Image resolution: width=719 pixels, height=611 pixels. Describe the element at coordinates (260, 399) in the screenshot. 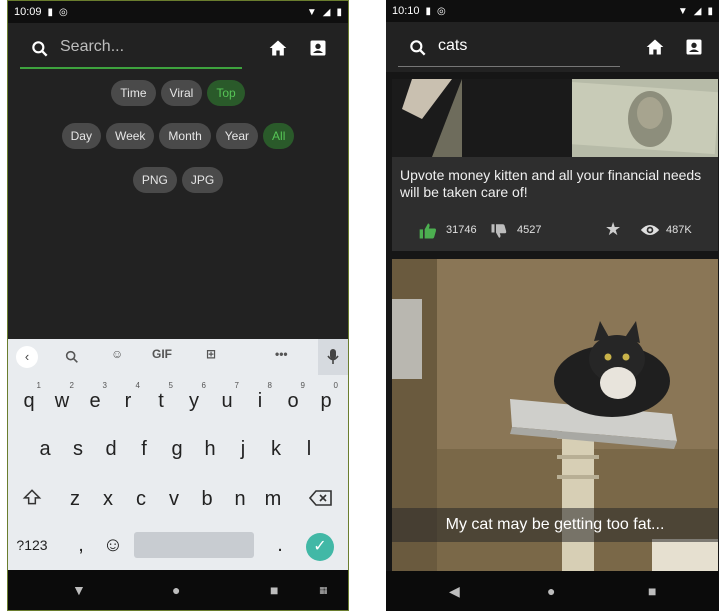

I see `key-i: i8` at that location.